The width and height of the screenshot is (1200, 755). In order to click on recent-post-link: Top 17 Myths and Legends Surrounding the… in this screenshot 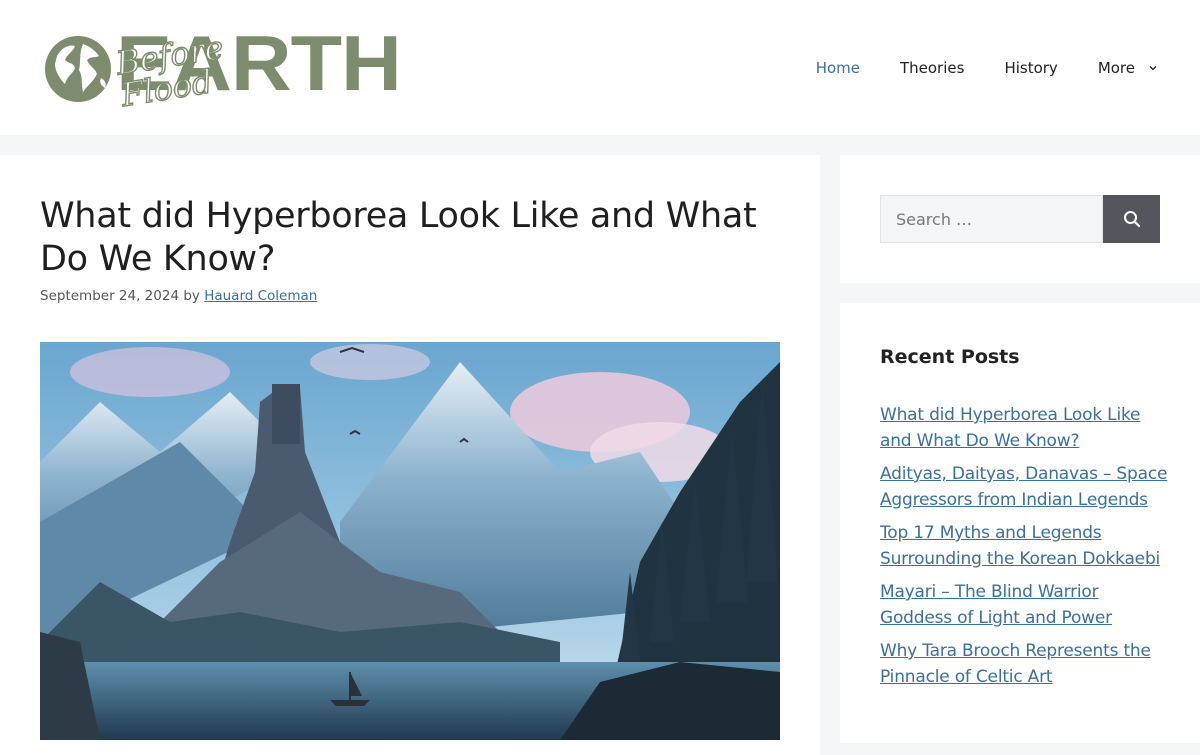, I will do `click(1025, 546)`.